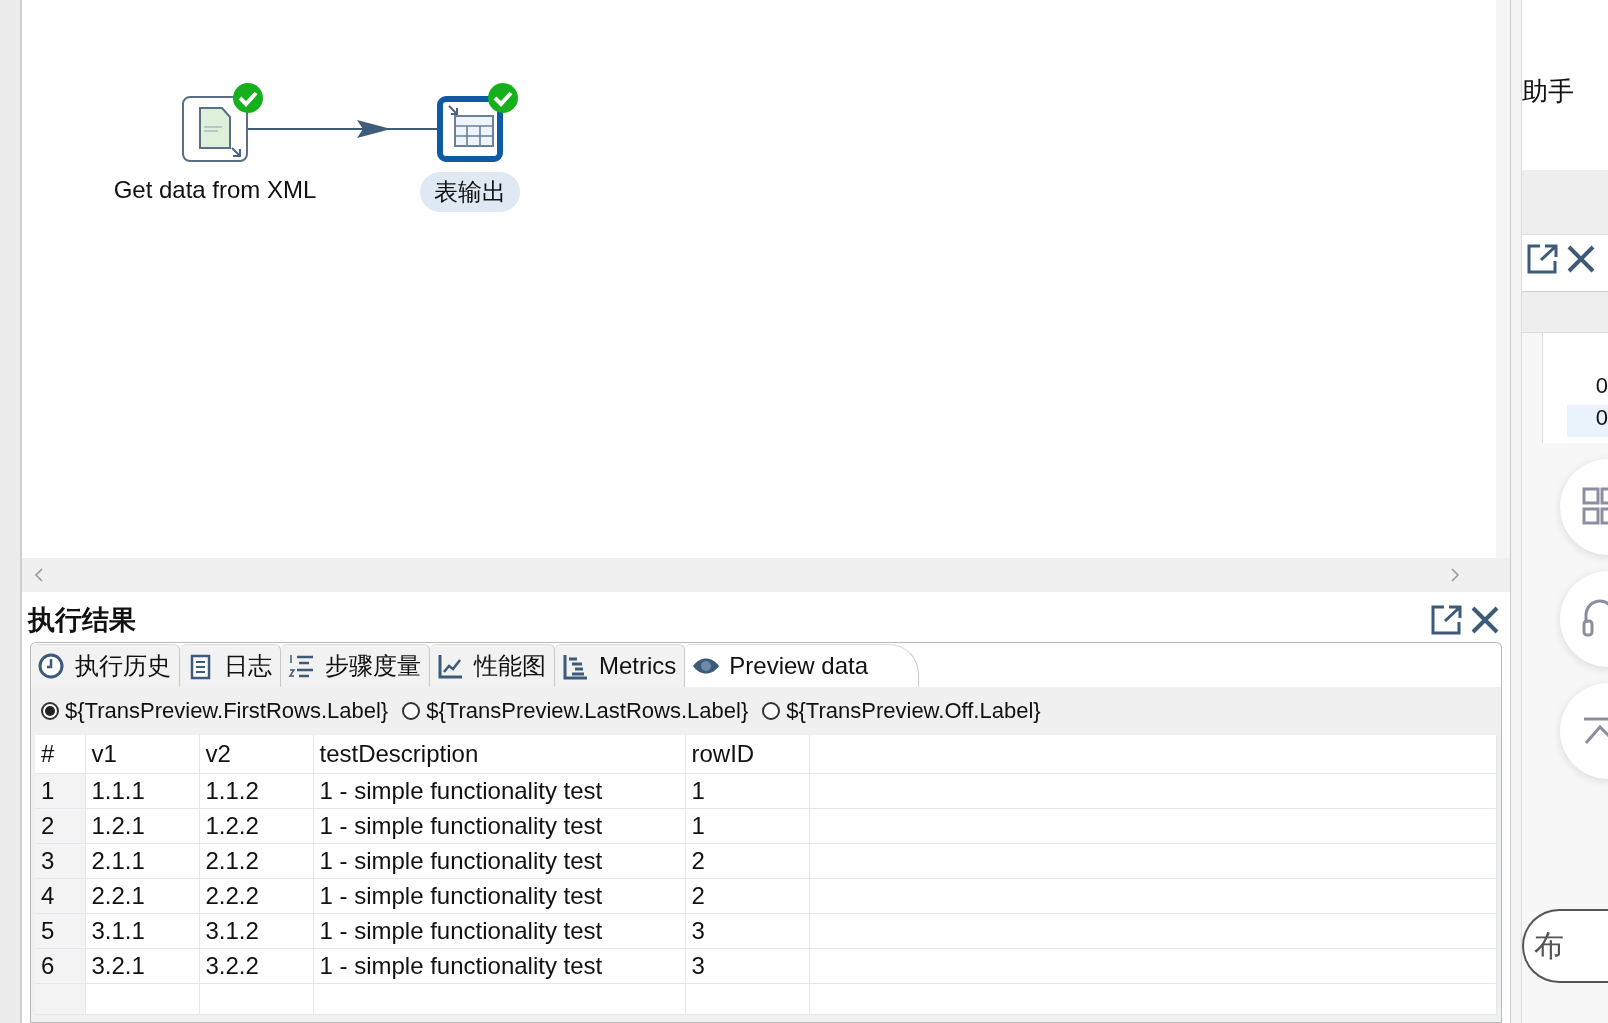 This screenshot has width=1608, height=1023. What do you see at coordinates (256, 791) in the screenshot?
I see `table-cell: 1.1.2` at bounding box center [256, 791].